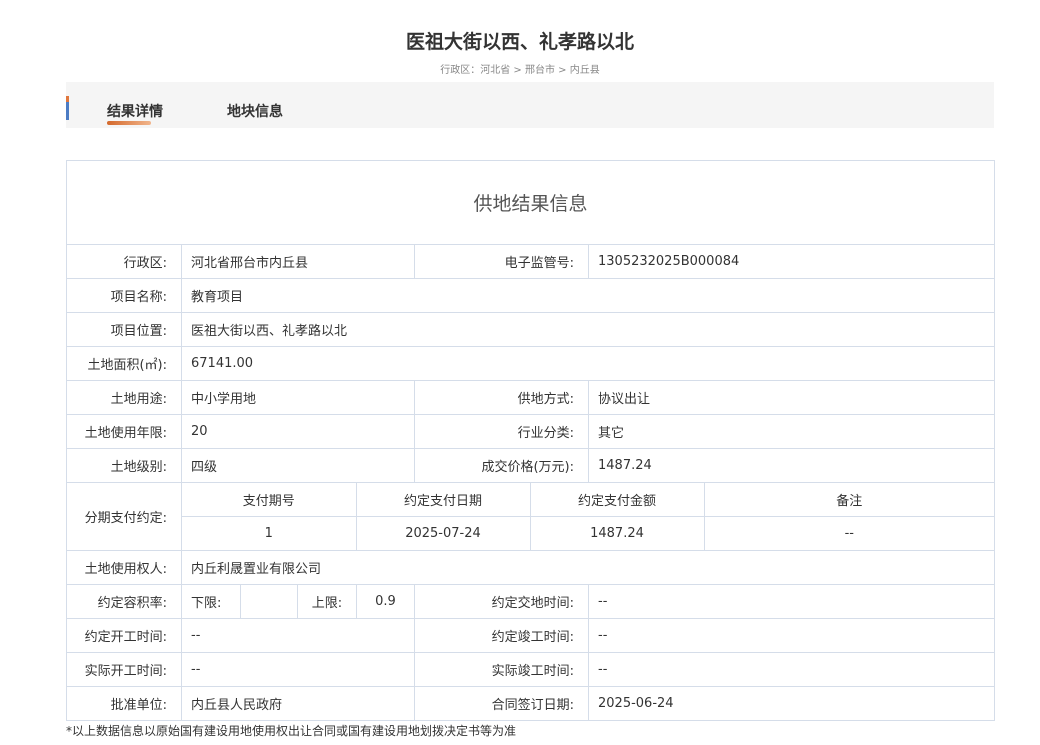 The height and width of the screenshot is (745, 1040). I want to click on table-row: 批准单位: 内丘县人民政府 合同签订日期: 2025-06-24, so click(531, 703).